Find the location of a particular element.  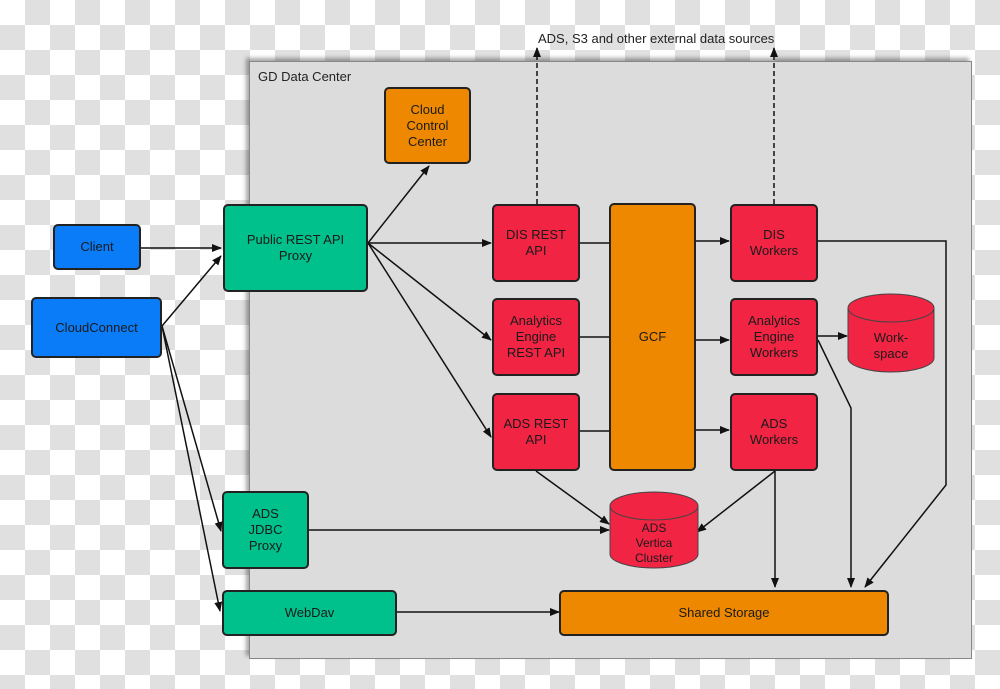

node-dis-workers: DIS Workers is located at coordinates (774, 243).